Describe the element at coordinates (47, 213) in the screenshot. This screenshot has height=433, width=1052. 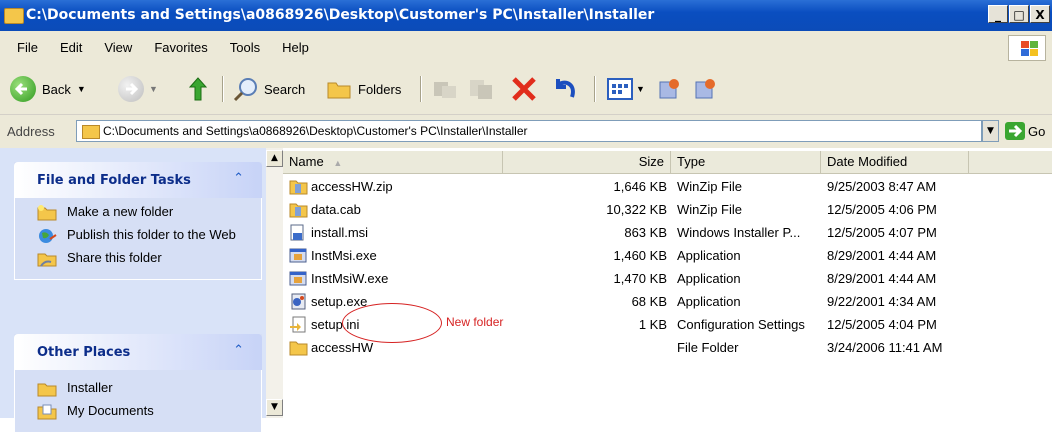
I see `new-folder-icon` at that location.